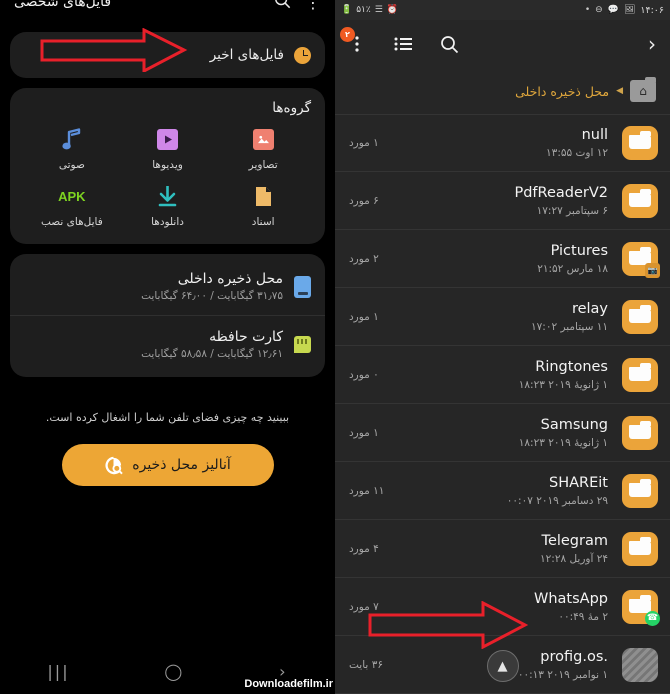 Image resolution: width=670 pixels, height=694 pixels. What do you see at coordinates (599, 9) in the screenshot?
I see `mute-icon: ⊖` at bounding box center [599, 9].